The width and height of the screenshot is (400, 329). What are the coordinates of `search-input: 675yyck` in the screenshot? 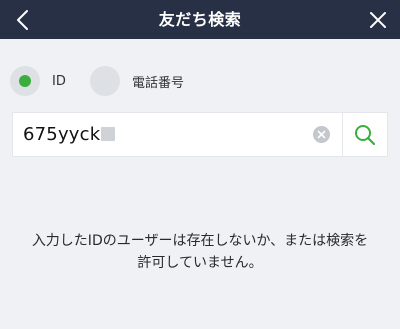 It's located at (69, 134).